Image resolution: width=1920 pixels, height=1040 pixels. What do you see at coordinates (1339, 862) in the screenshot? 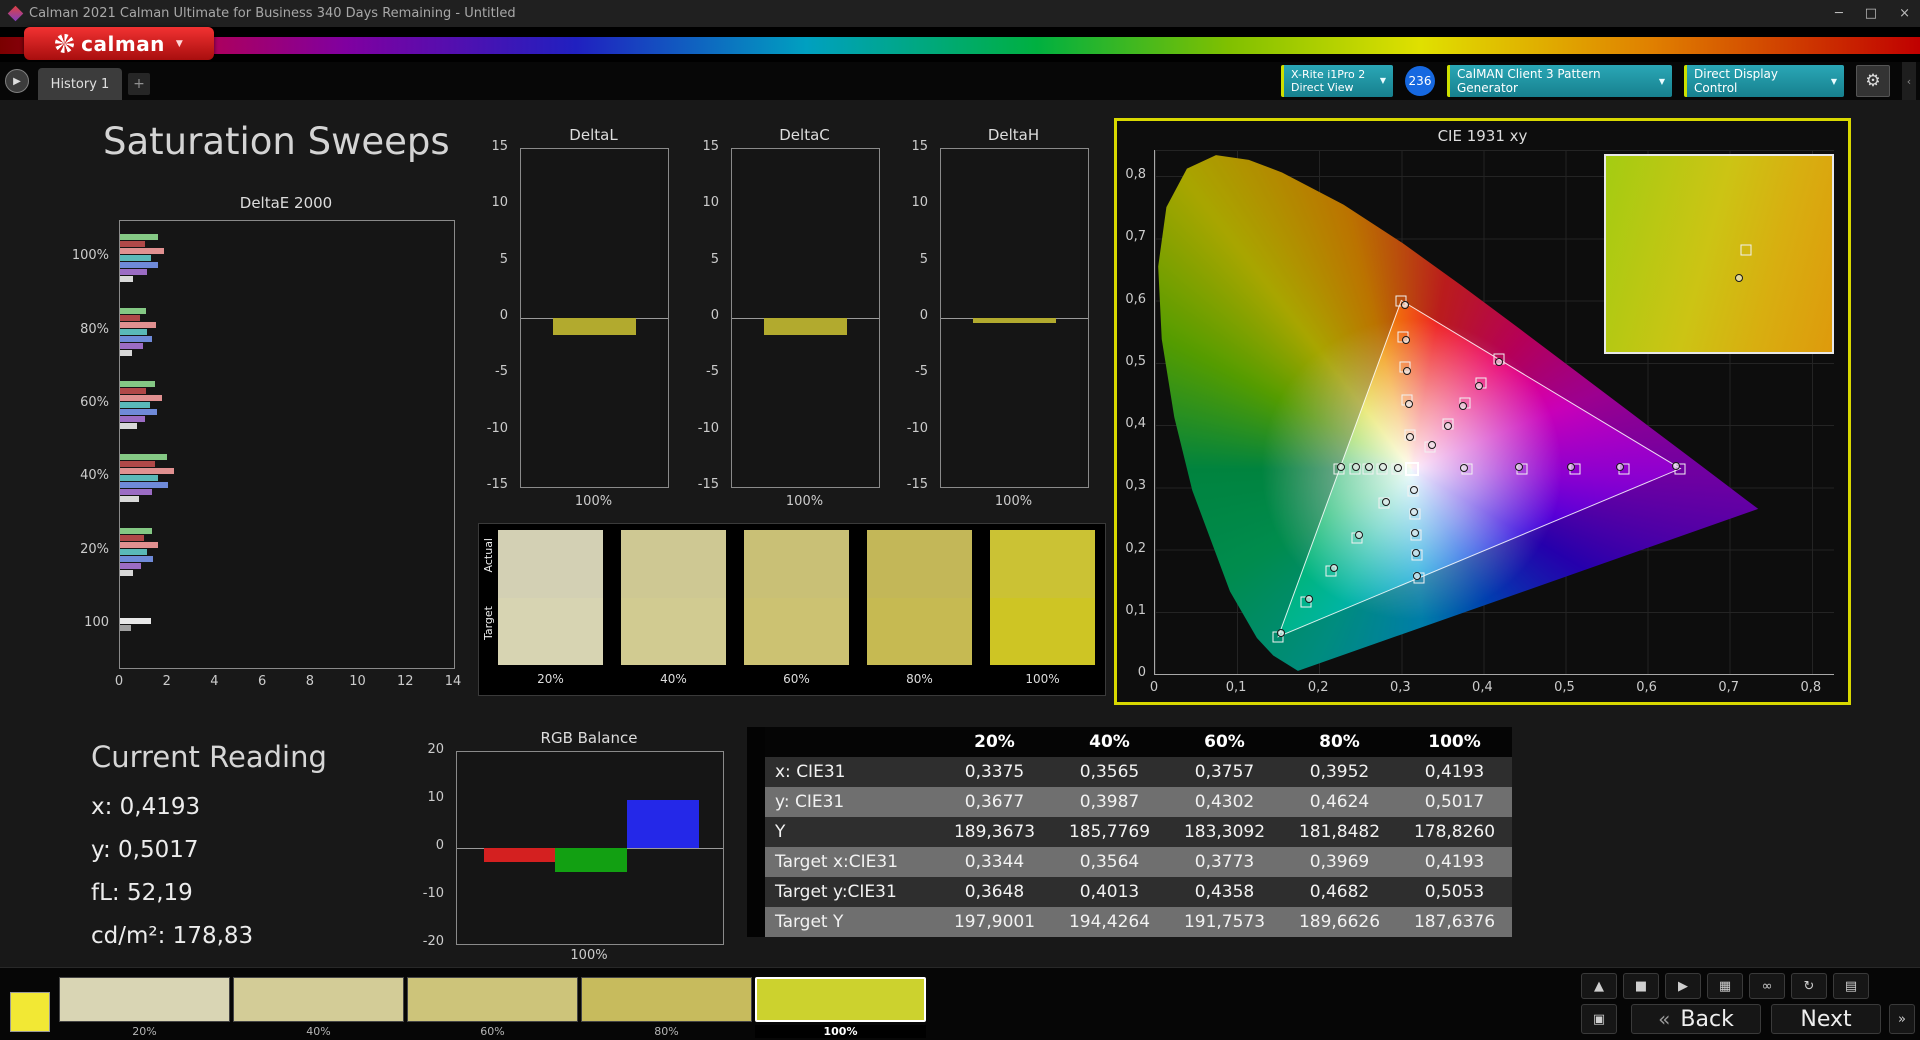
I see `table-cell: 0,3969` at bounding box center [1339, 862].